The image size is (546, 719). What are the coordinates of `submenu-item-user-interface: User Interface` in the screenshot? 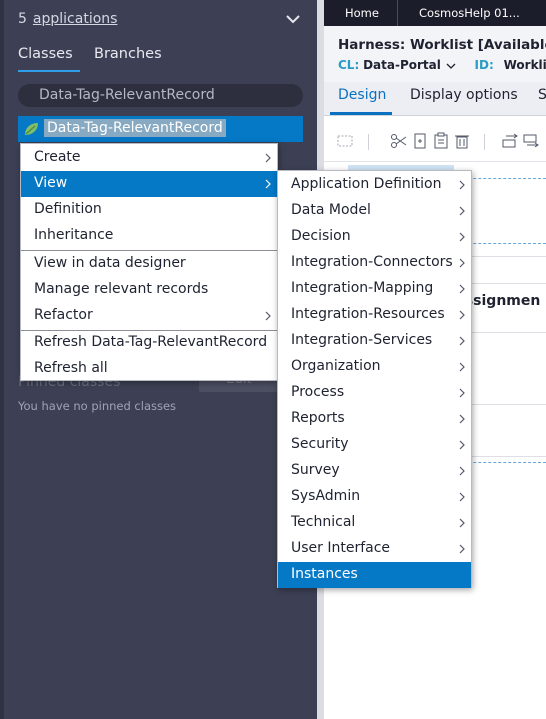 It's located at (374, 549).